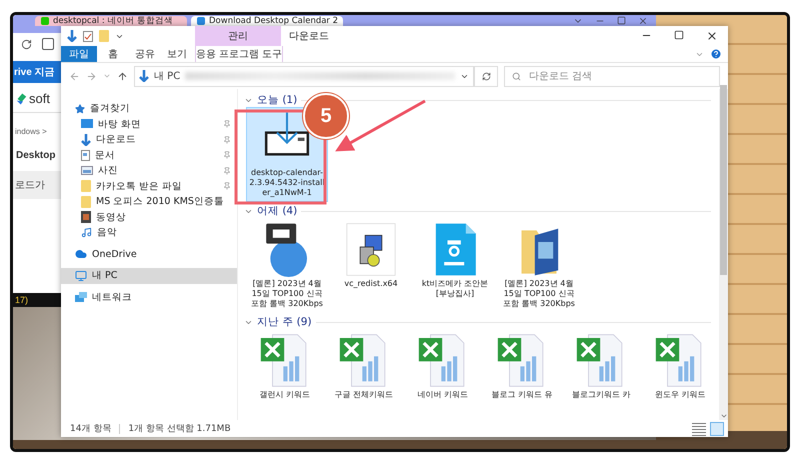 Image resolution: width=800 pixels, height=461 pixels. I want to click on desktop-icon, so click(87, 124).